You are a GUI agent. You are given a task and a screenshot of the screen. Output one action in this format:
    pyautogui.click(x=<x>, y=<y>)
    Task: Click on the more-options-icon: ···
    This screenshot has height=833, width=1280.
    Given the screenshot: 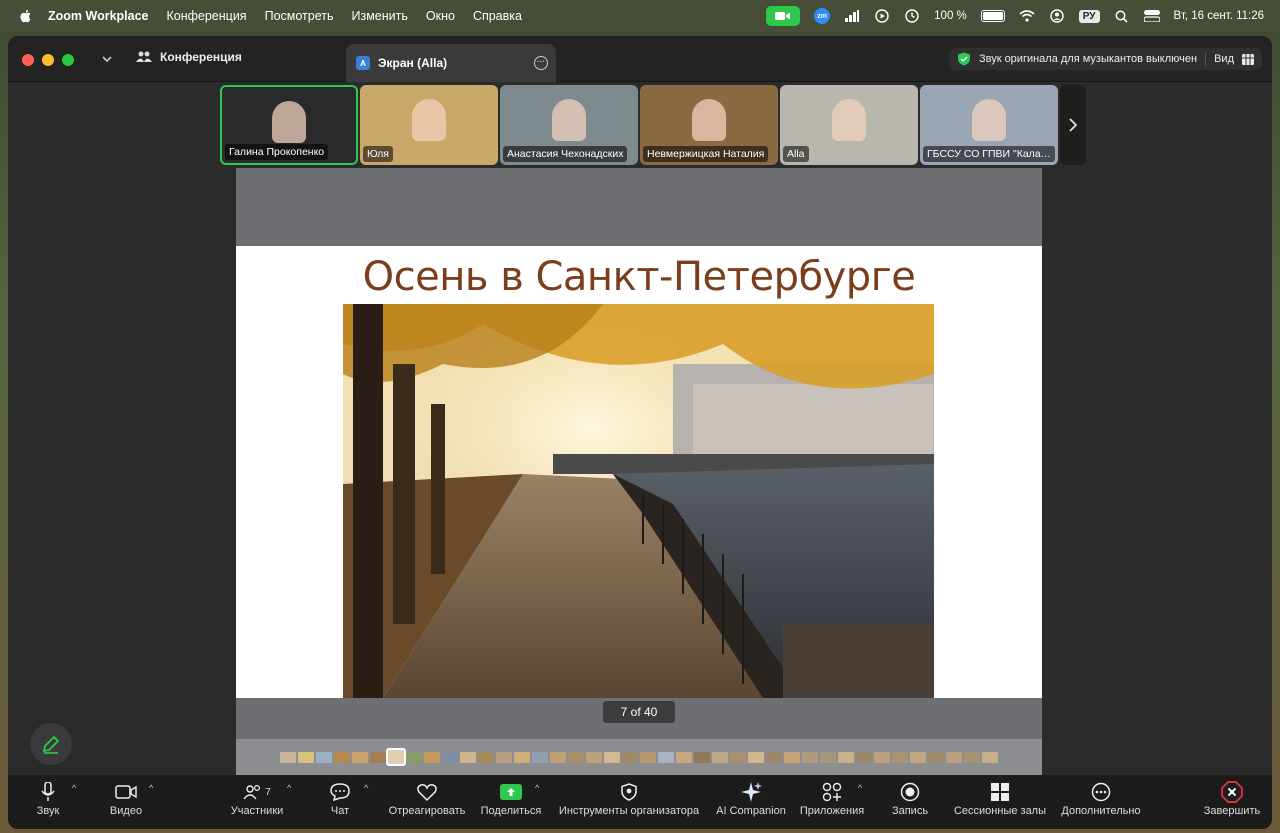 What is the action you would take?
    pyautogui.click(x=541, y=63)
    